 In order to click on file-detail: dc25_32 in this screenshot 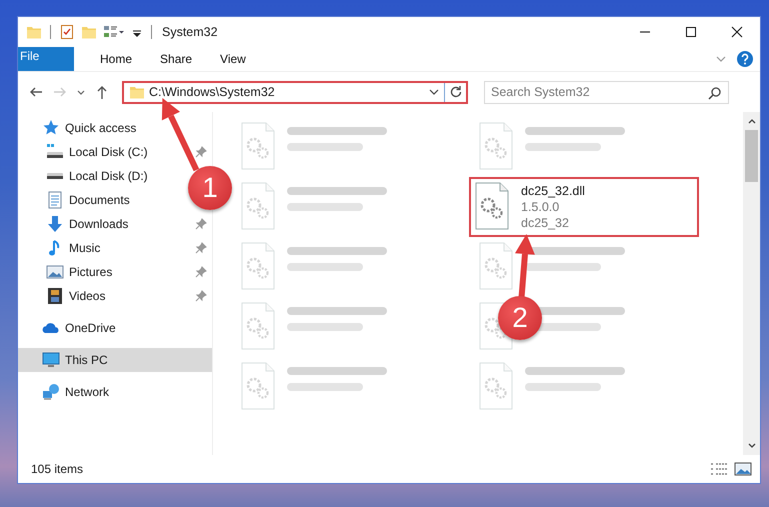, I will do `click(545, 223)`.